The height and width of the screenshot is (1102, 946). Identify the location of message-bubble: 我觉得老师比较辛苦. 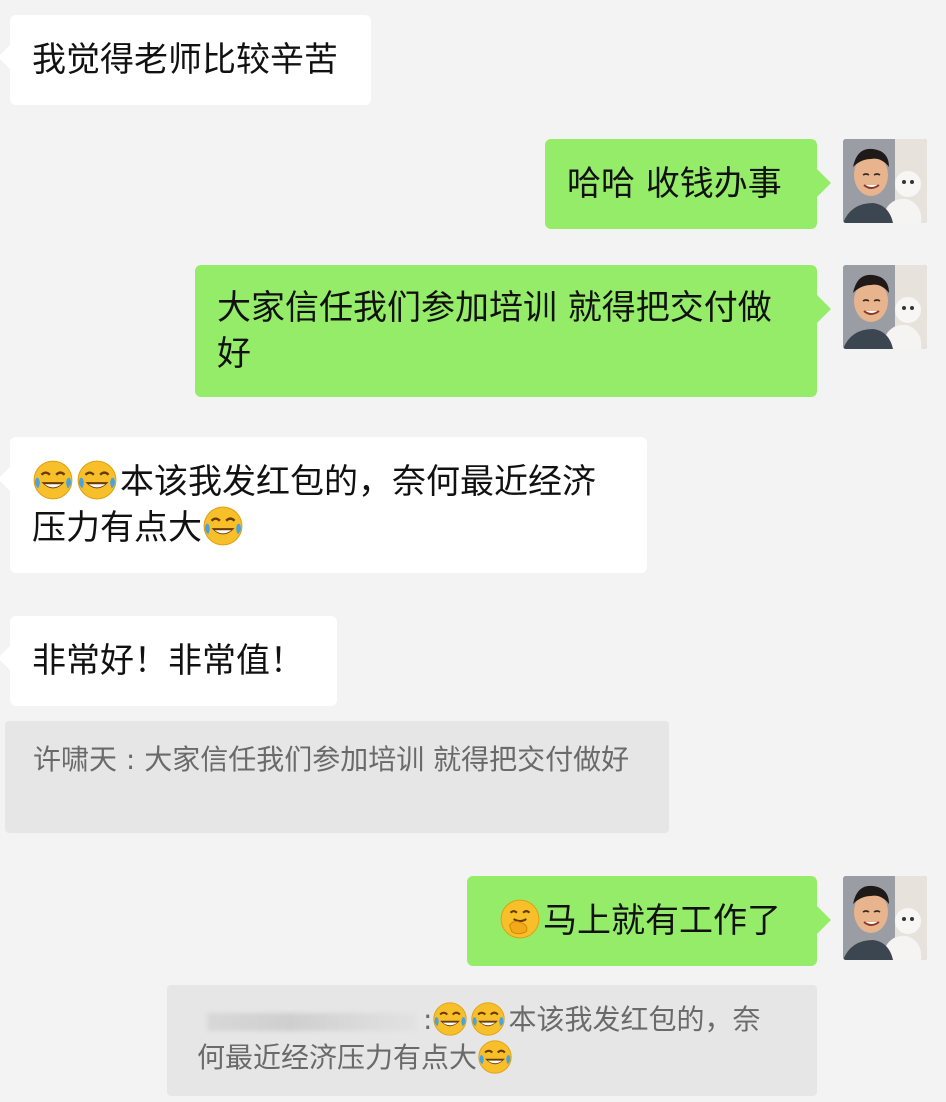
(185, 60).